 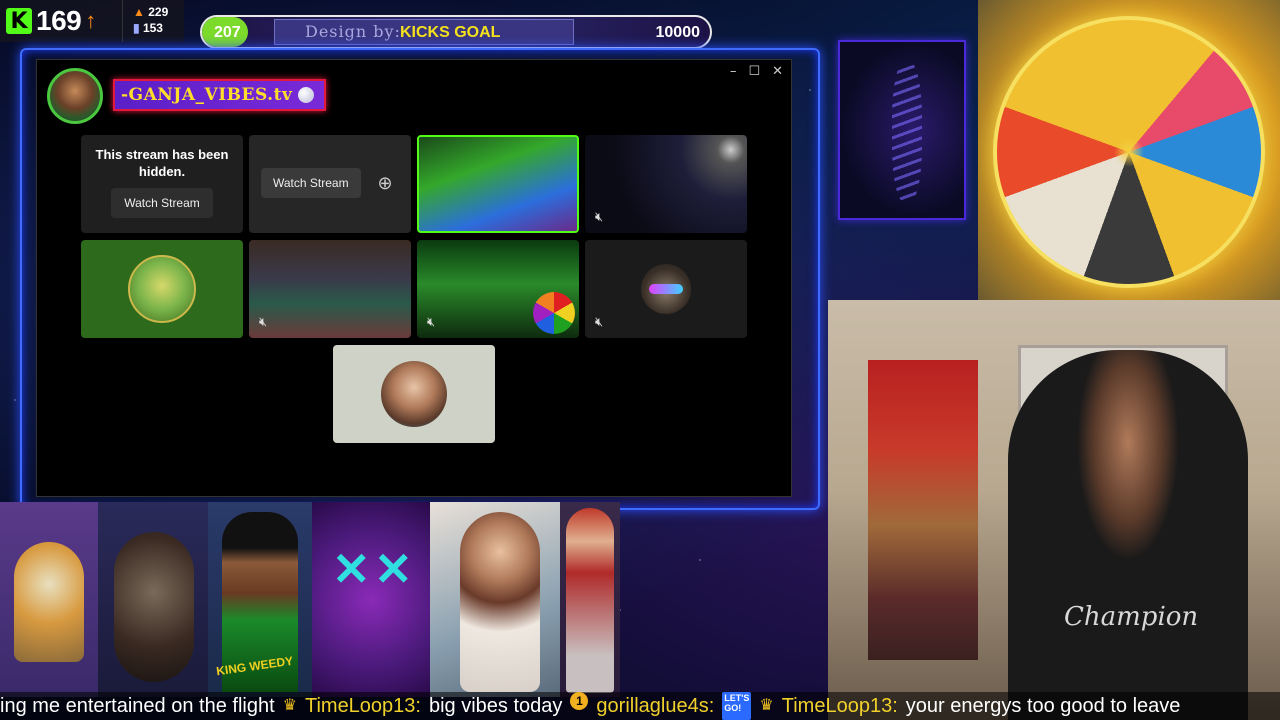 I want to click on kick-viewer-counter: K 169 ↑, so click(x=61, y=21).